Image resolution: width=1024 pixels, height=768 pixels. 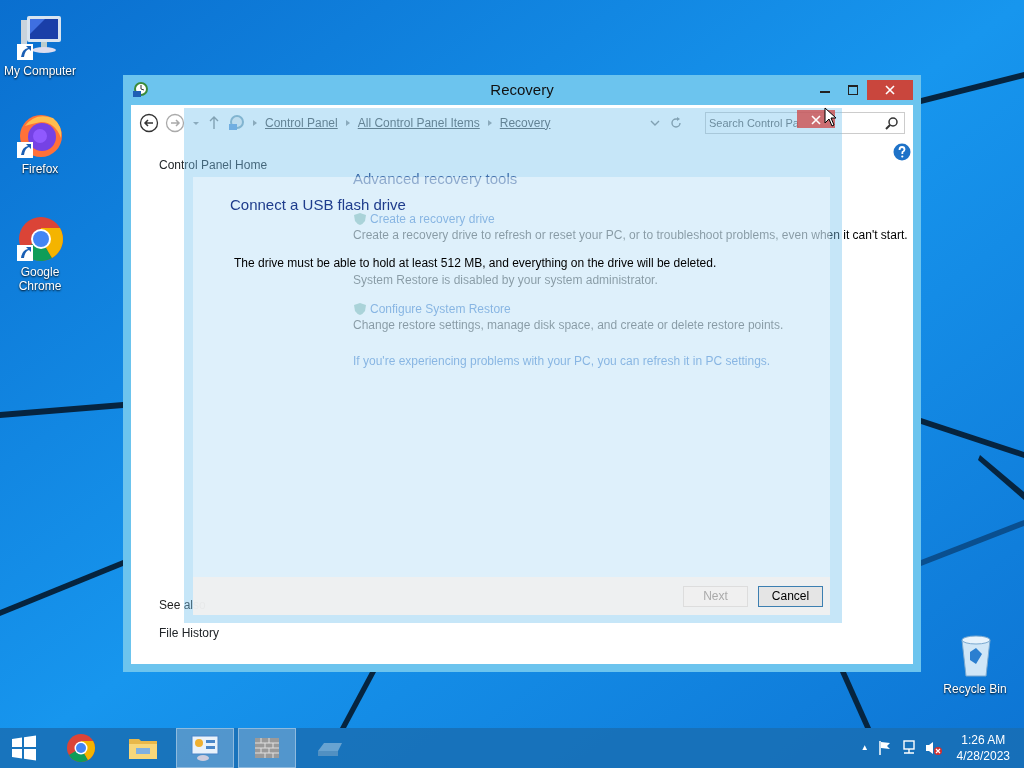 I want to click on dialog-message: The drive must be able to hold at least 512 MB, and everything on the drive will be deleted., so click(x=475, y=263).